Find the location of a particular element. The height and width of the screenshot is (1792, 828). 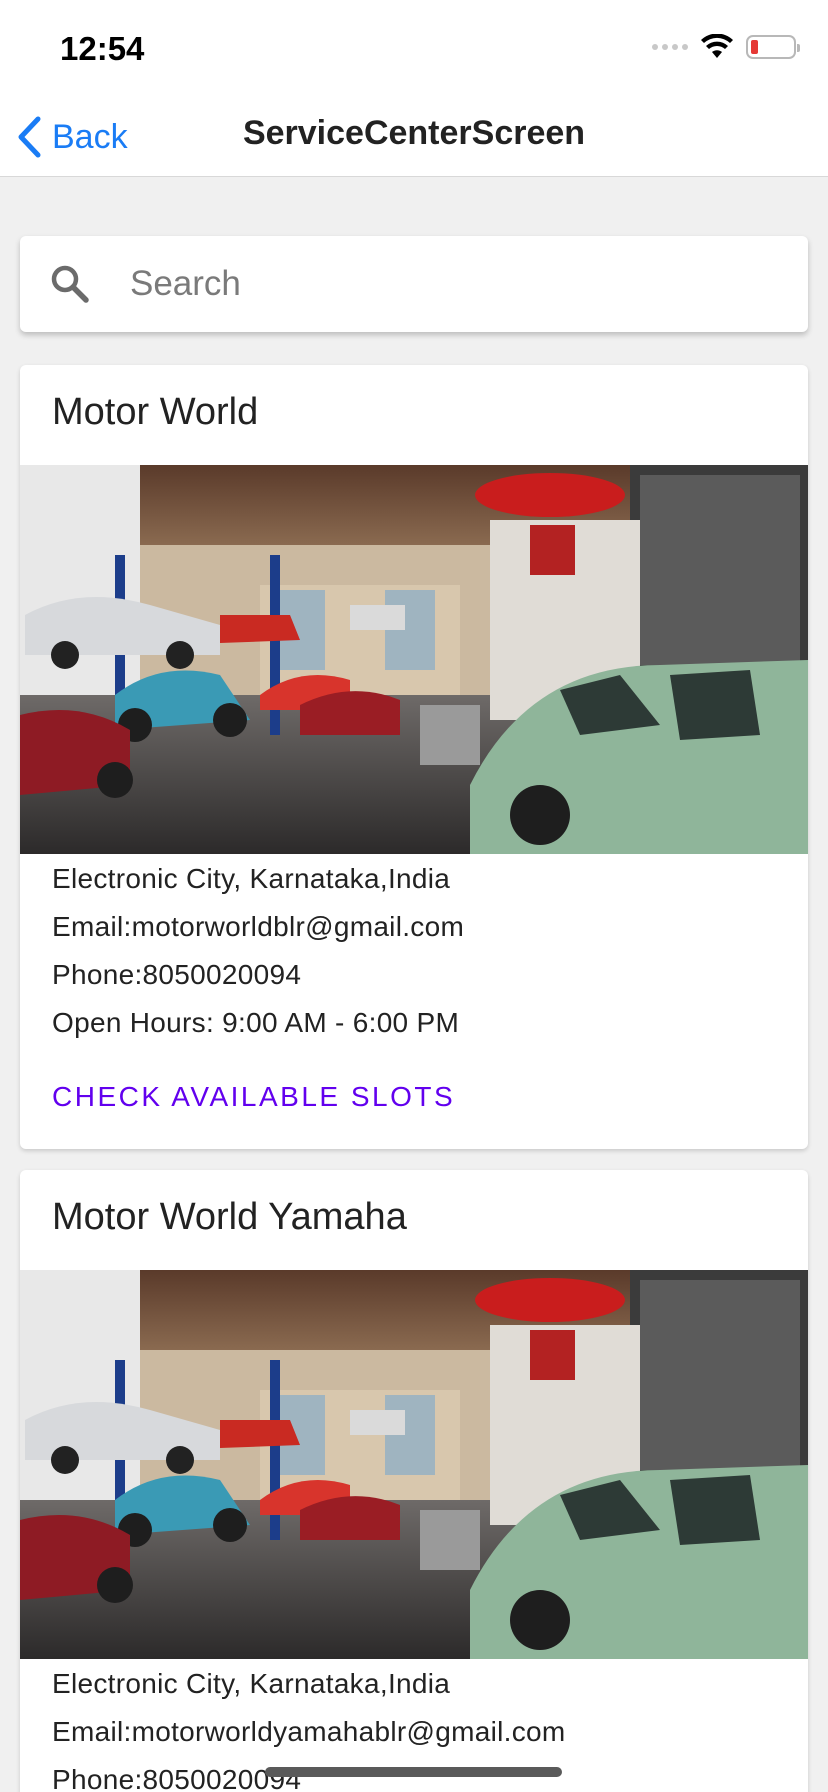

battery-icon is located at coordinates (773, 47).